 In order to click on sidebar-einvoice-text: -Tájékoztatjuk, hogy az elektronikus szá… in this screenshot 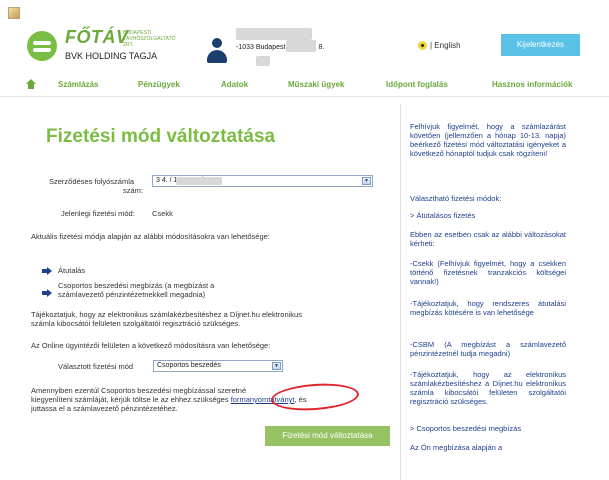, I will do `click(488, 388)`.